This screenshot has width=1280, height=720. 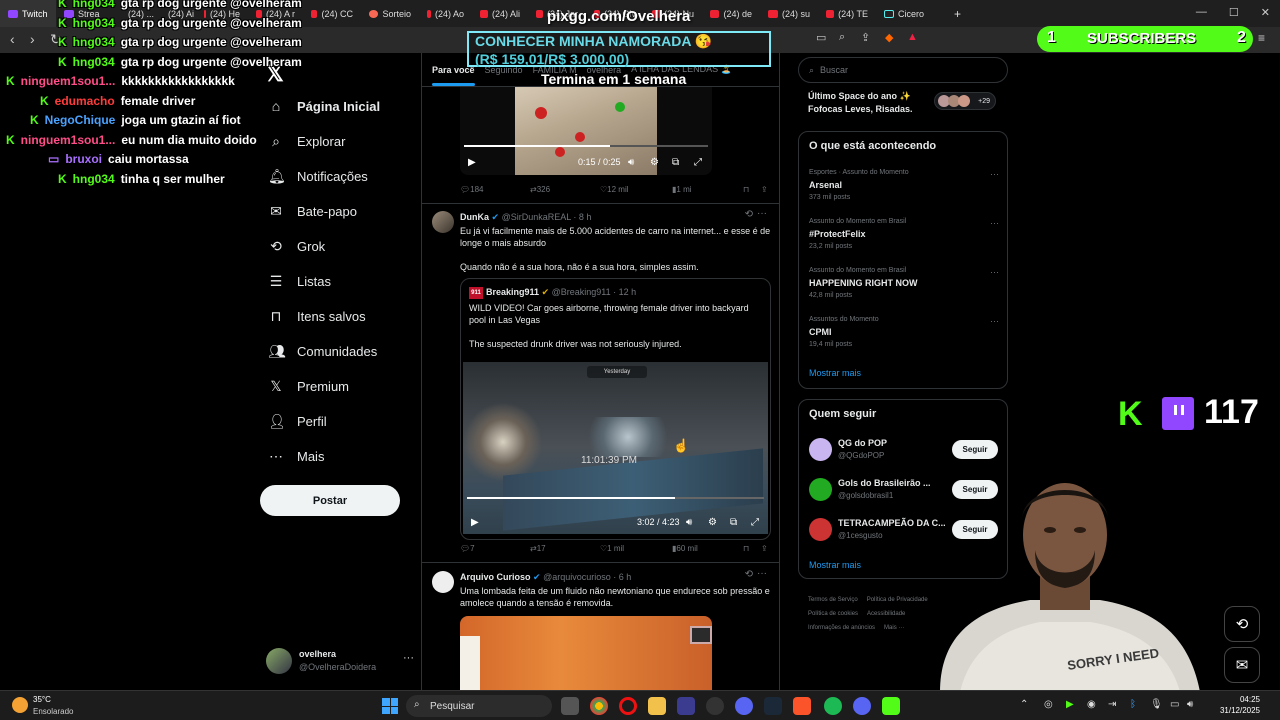 I want to click on brave-rewards-icon: ▲, so click(x=912, y=37).